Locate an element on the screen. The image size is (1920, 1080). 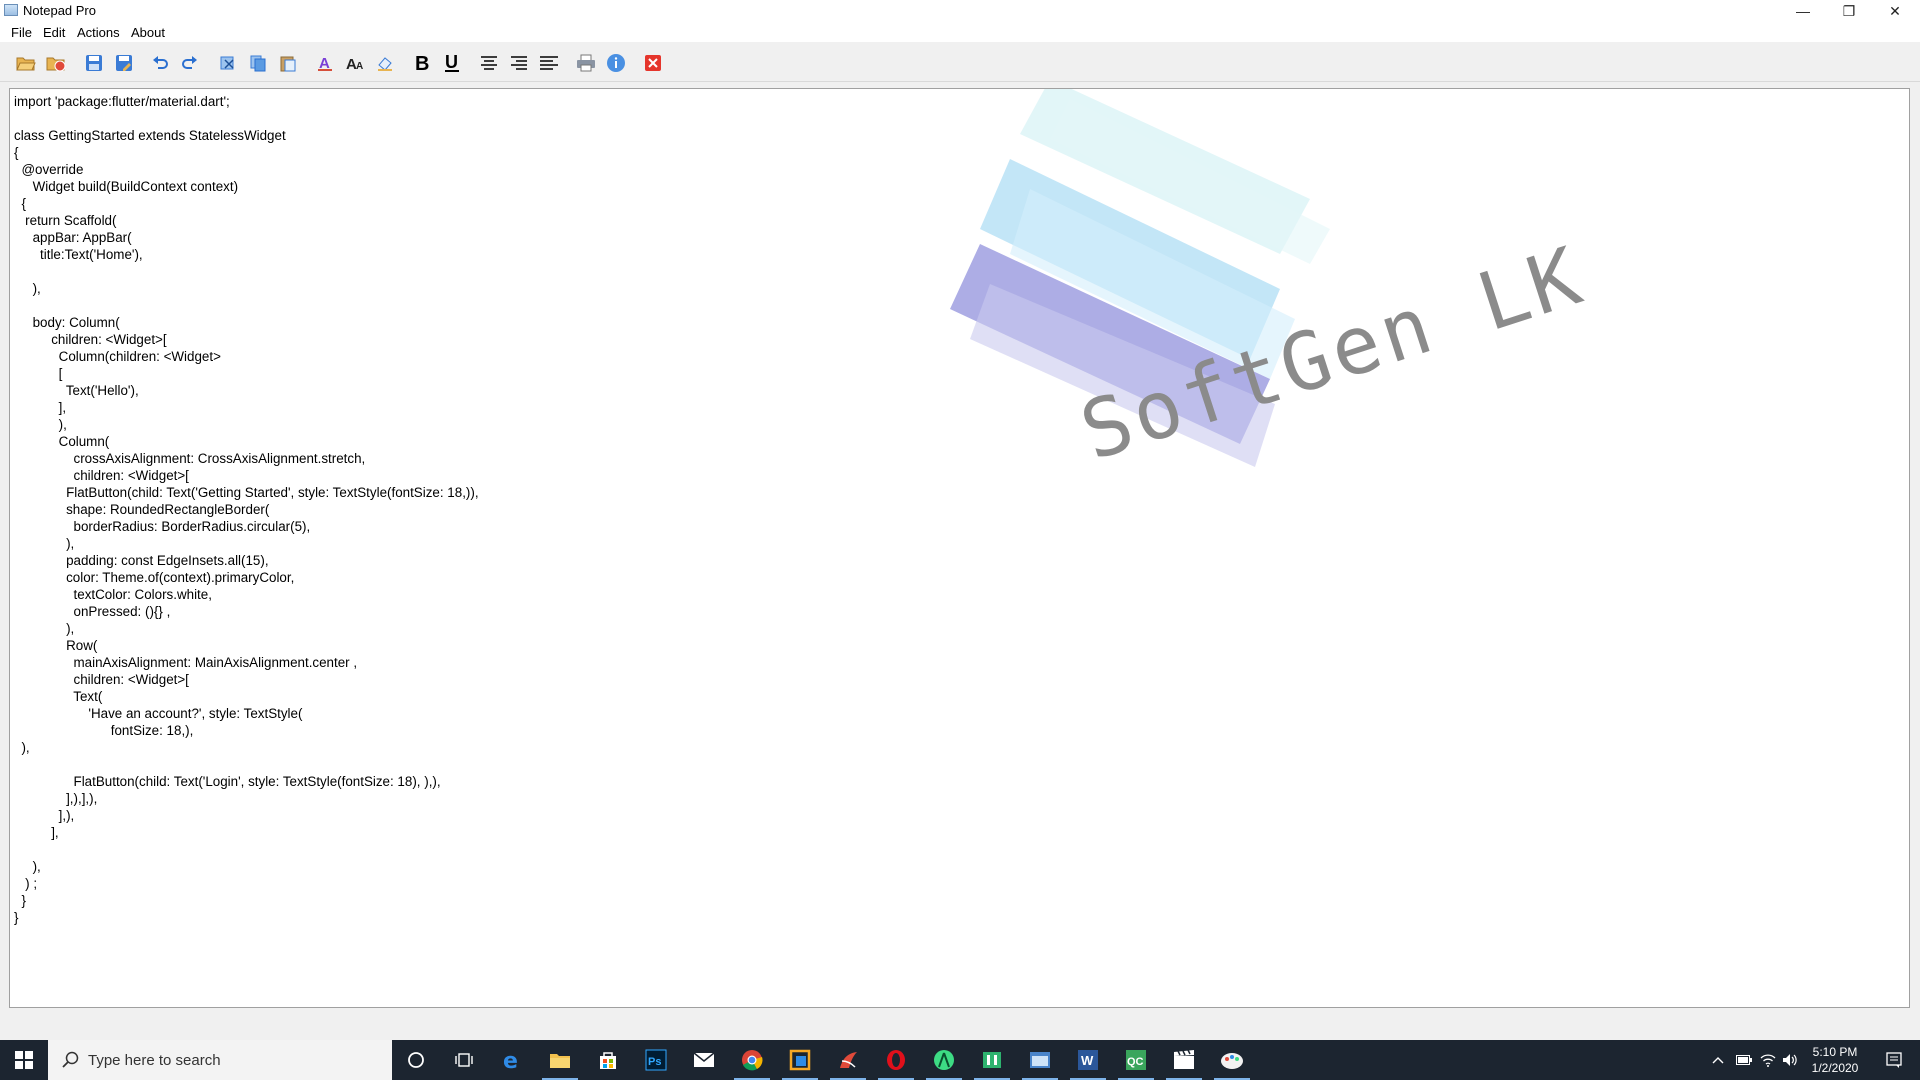
bold-icon: B is located at coordinates (422, 63).